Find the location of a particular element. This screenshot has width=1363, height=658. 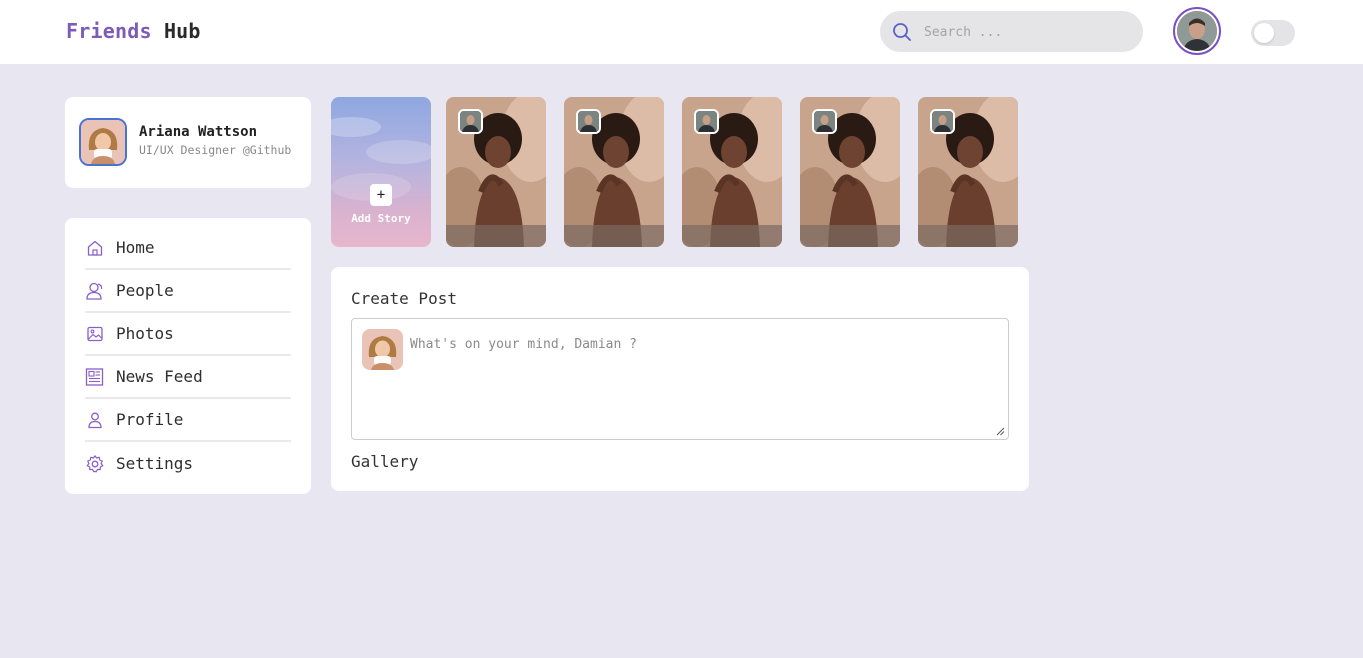

gallery-label: Gallery is located at coordinates (385, 461).